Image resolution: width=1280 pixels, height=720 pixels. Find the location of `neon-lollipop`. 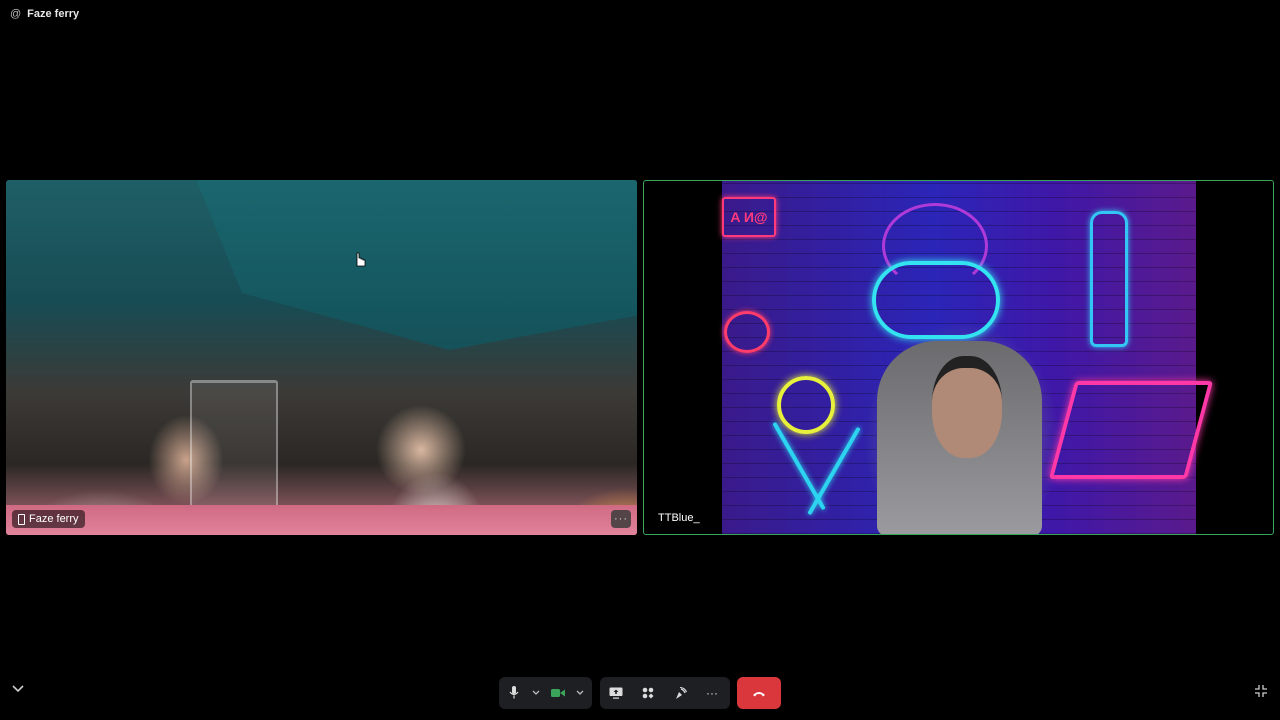

neon-lollipop is located at coordinates (806, 405).